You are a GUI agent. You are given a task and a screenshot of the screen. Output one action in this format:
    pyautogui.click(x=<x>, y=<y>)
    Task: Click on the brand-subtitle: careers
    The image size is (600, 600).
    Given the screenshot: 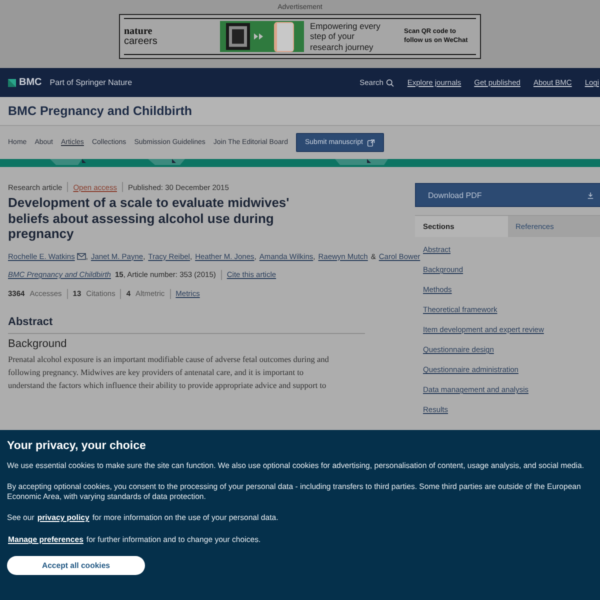 What is the action you would take?
    pyautogui.click(x=141, y=41)
    